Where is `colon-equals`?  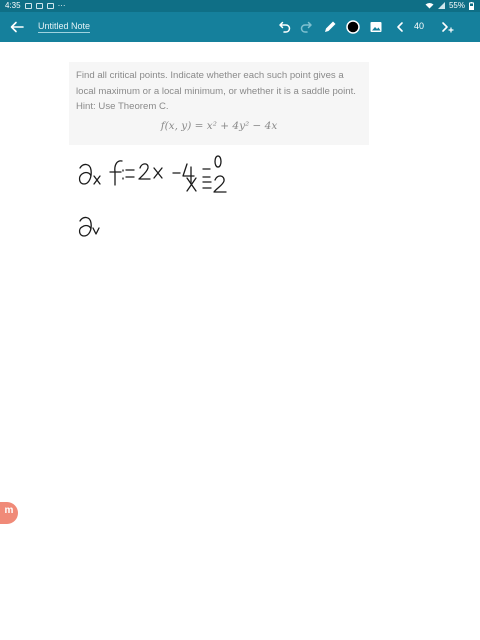 colon-equals is located at coordinates (128, 174).